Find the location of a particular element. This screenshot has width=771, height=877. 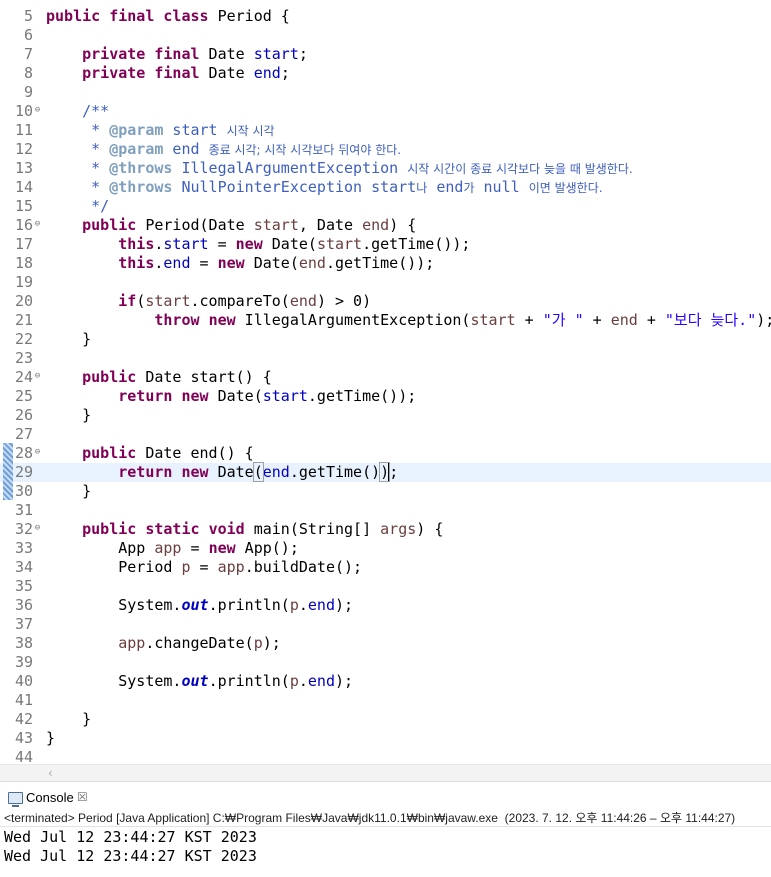

code-line: 44 is located at coordinates (385, 756).